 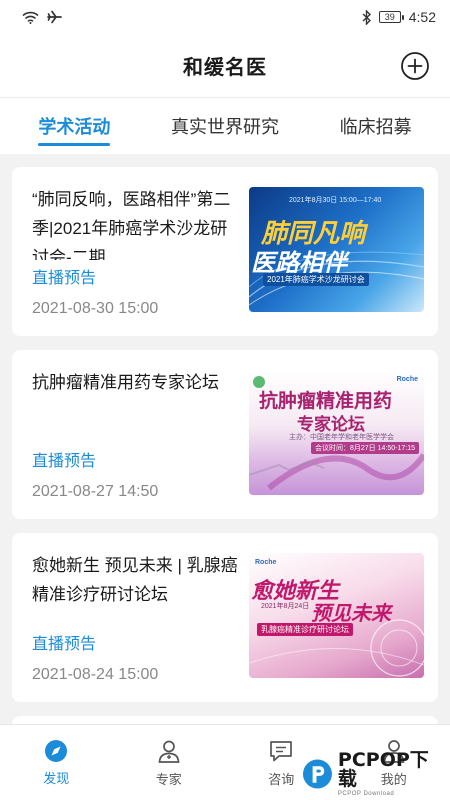 What do you see at coordinates (168, 779) in the screenshot?
I see `nav-label: 专家` at bounding box center [168, 779].